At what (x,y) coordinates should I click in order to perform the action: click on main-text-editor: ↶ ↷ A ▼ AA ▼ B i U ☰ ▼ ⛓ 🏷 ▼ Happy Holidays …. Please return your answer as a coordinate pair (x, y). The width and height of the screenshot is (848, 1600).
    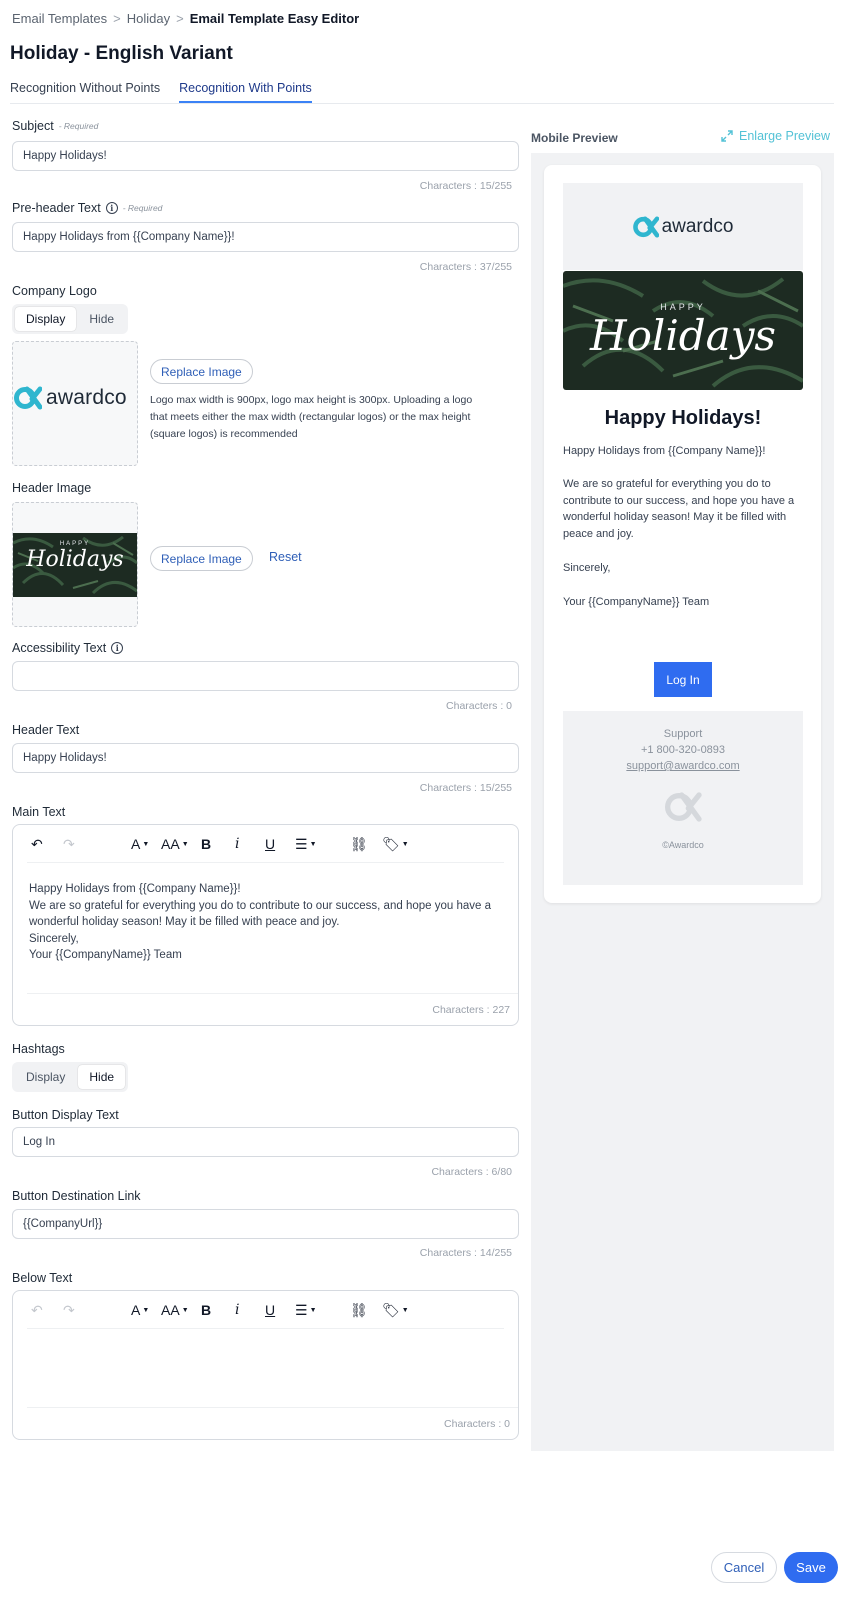
    Looking at the image, I should click on (265, 925).